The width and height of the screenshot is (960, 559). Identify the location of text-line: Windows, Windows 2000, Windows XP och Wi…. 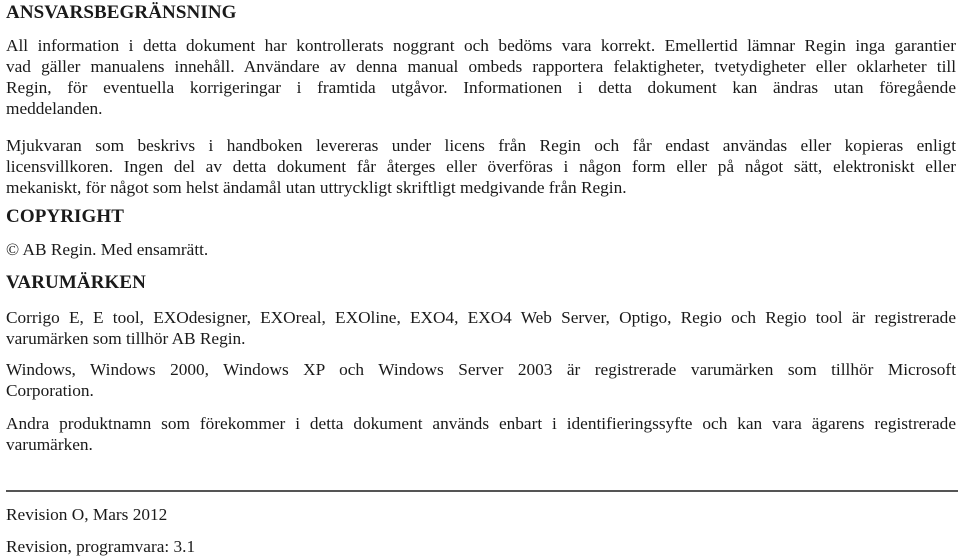
(481, 369).